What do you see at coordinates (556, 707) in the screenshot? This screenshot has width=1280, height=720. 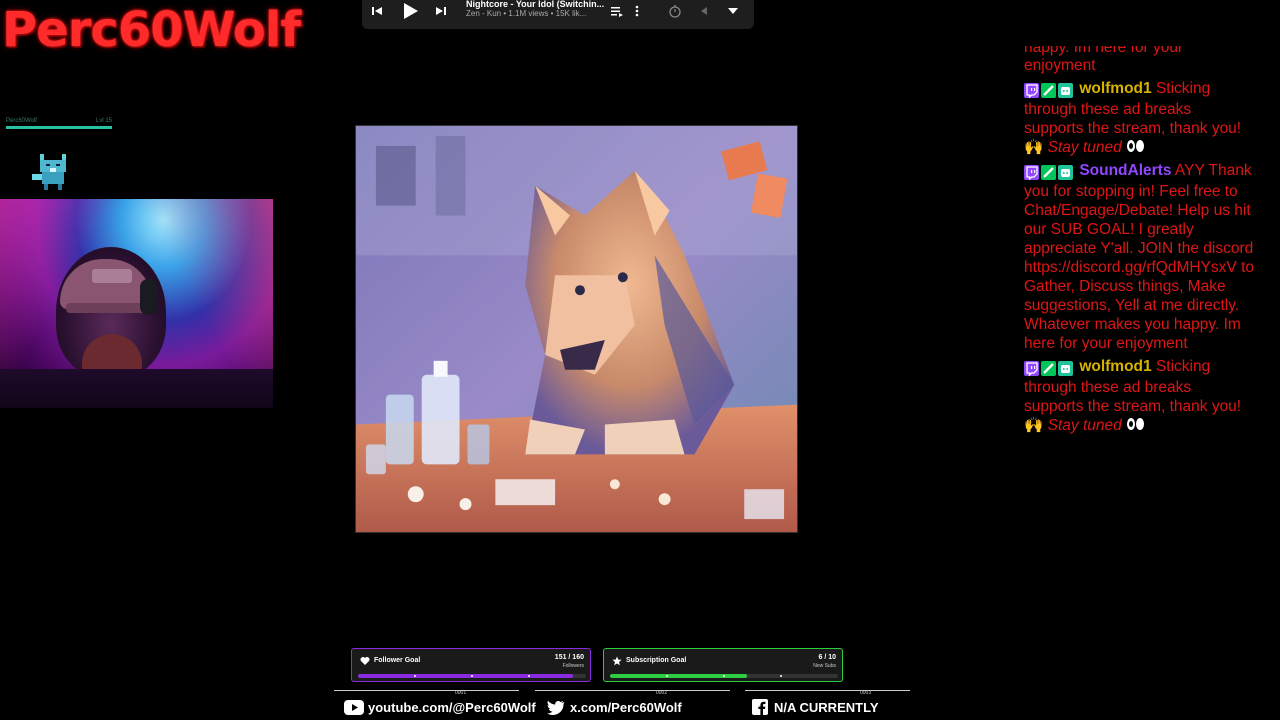 I see `twitter-icon` at bounding box center [556, 707].